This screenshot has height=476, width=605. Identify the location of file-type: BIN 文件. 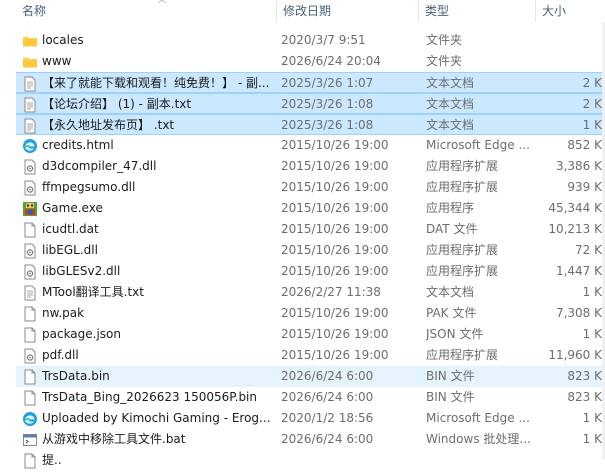
(450, 376).